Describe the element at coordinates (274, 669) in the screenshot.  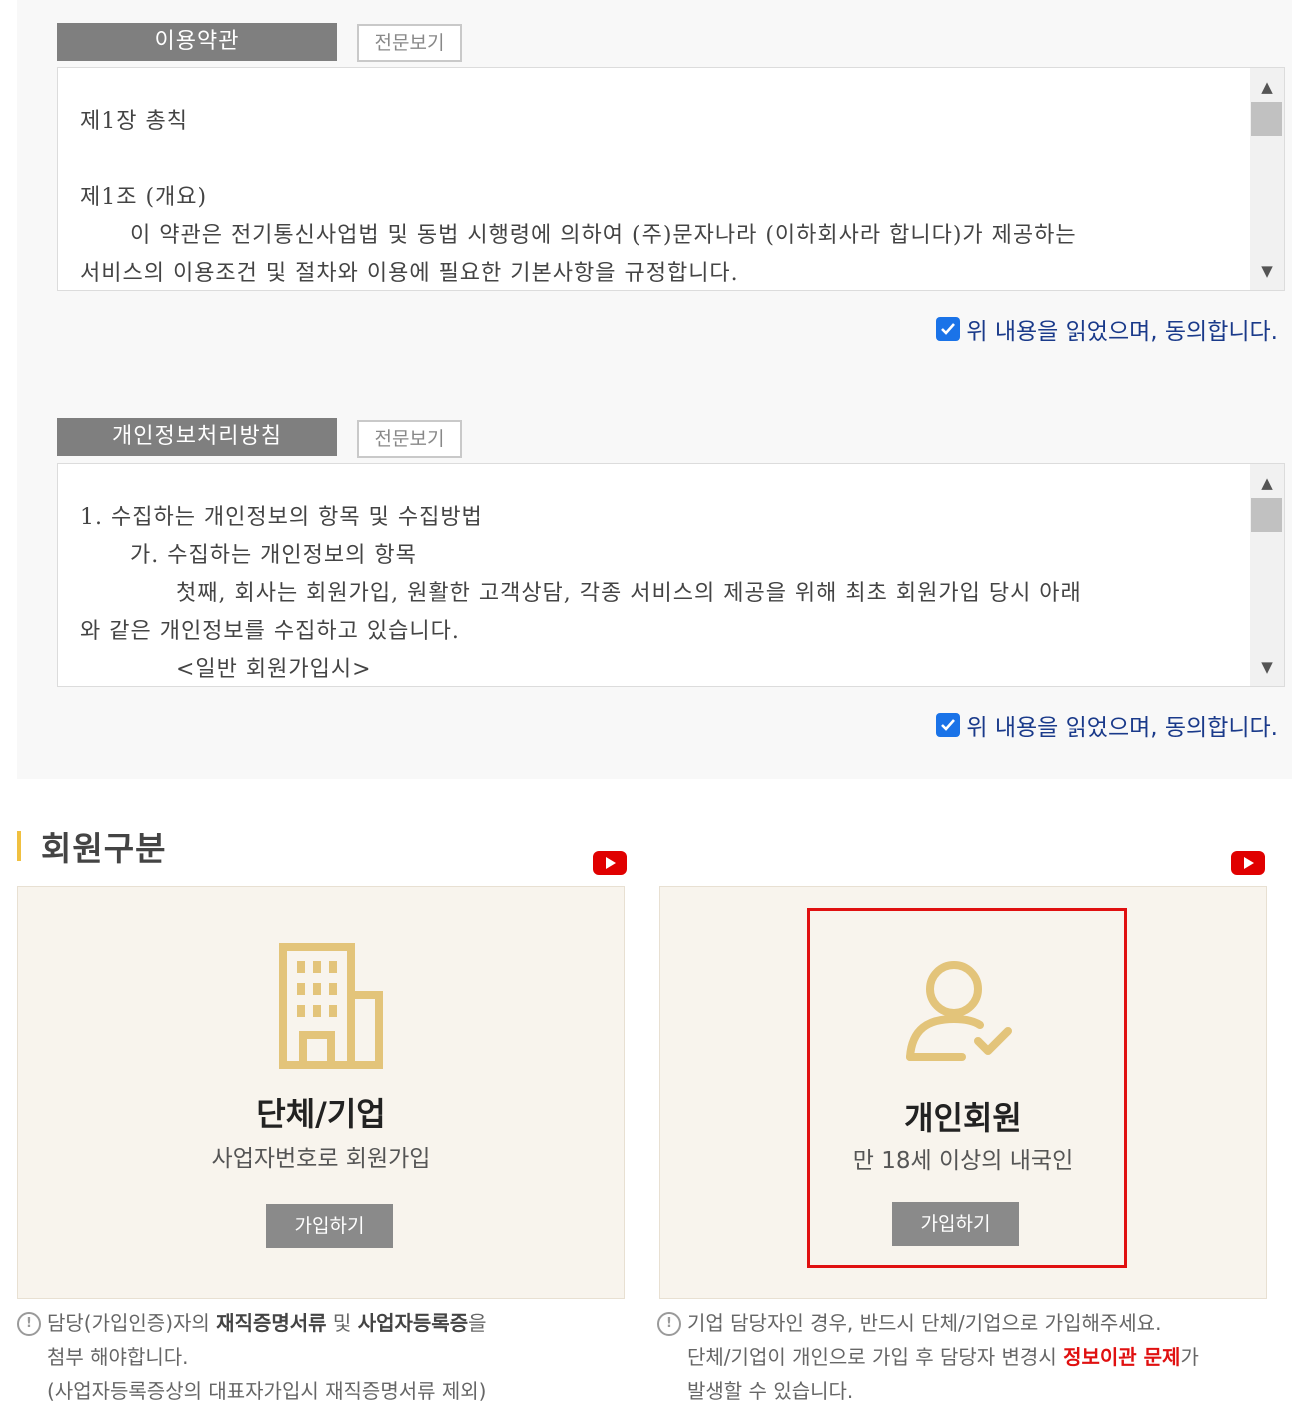
I see `privacy-line: <일반 회원가입시>` at that location.